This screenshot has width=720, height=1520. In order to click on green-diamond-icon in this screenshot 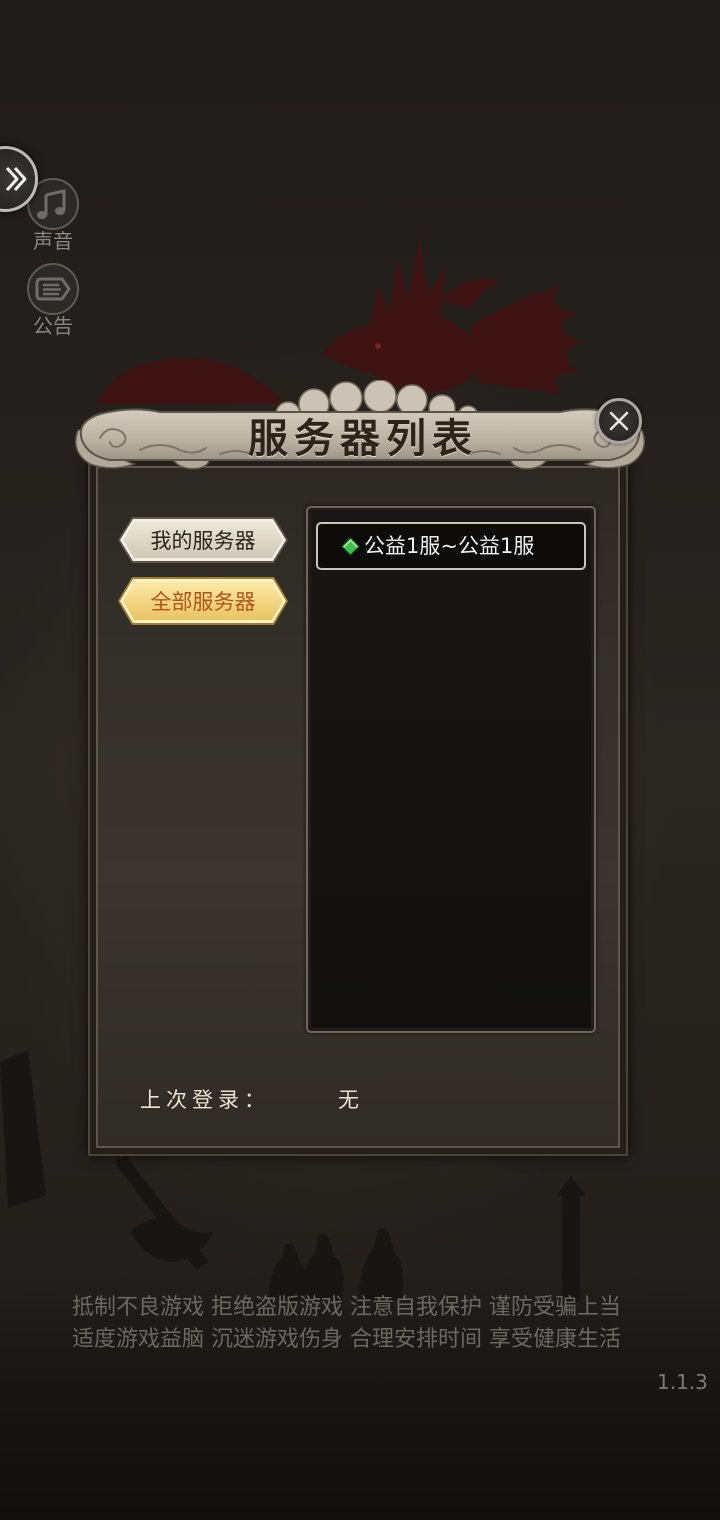, I will do `click(350, 546)`.